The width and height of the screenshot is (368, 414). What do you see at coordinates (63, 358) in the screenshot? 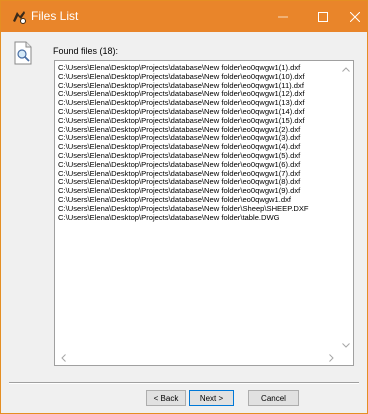
I see `scroll-left-icon` at bounding box center [63, 358].